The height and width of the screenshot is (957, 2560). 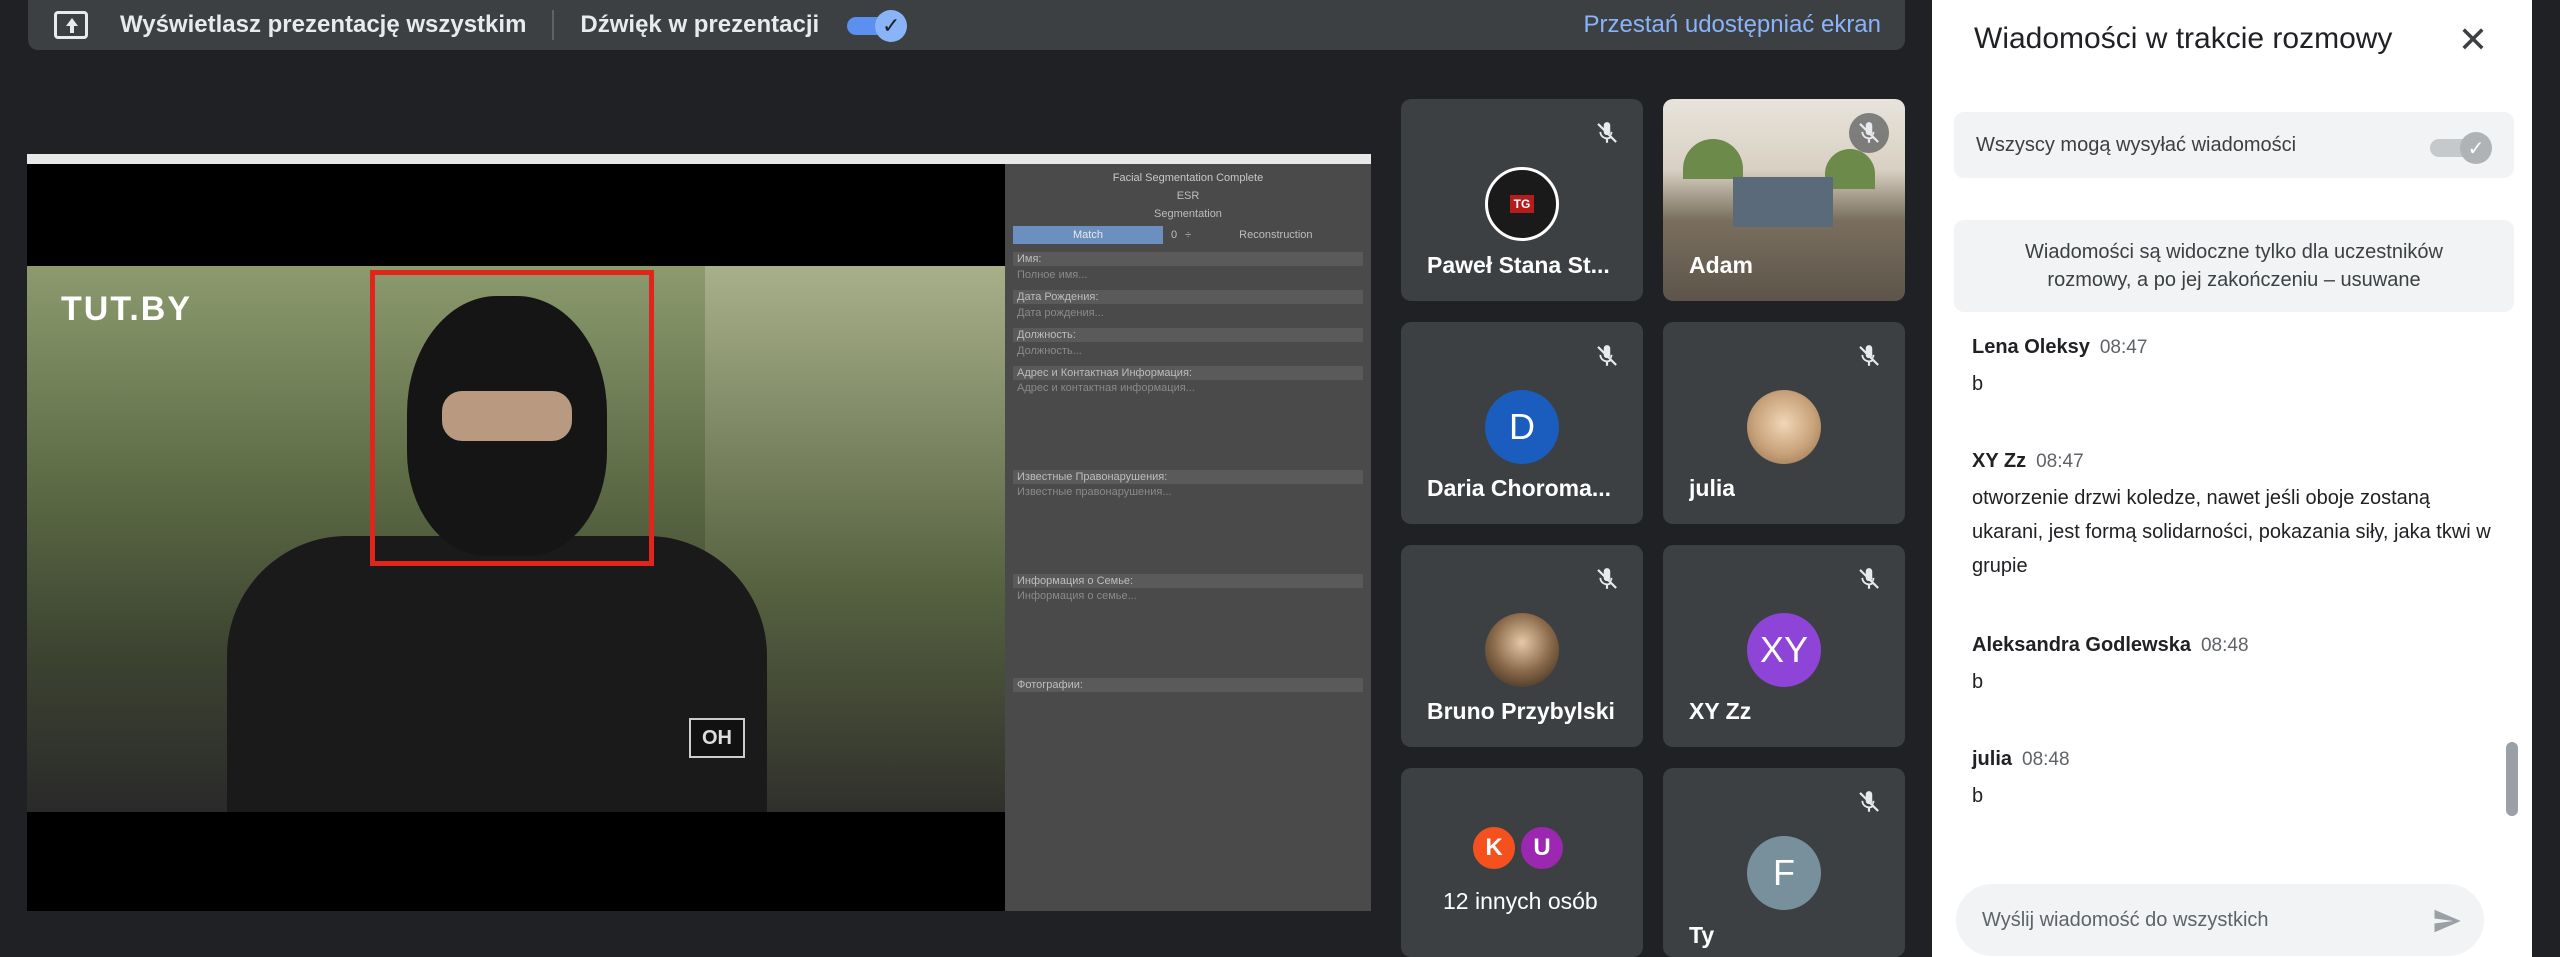 What do you see at coordinates (1188, 581) in the screenshot?
I see `field-label-family: Информация о Семье:` at bounding box center [1188, 581].